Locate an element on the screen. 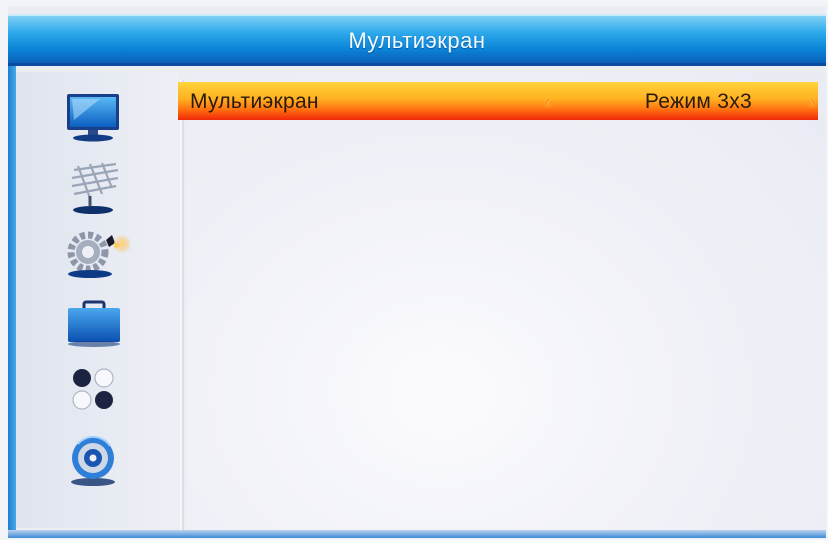 Image resolution: width=828 pixels, height=540 pixels. page-title: Мультиэкран is located at coordinates (417, 40).